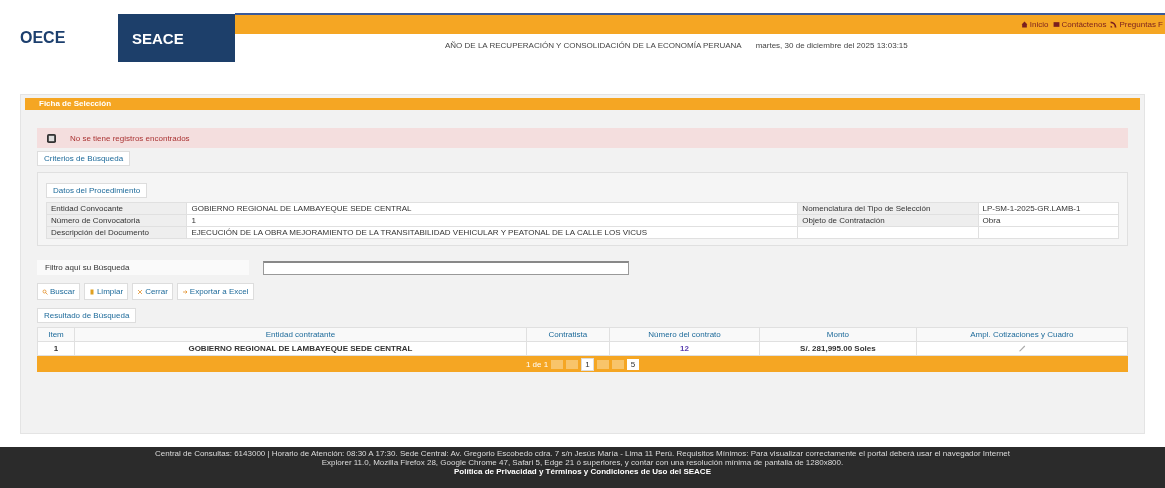  I want to click on column-header: Monto, so click(838, 334).